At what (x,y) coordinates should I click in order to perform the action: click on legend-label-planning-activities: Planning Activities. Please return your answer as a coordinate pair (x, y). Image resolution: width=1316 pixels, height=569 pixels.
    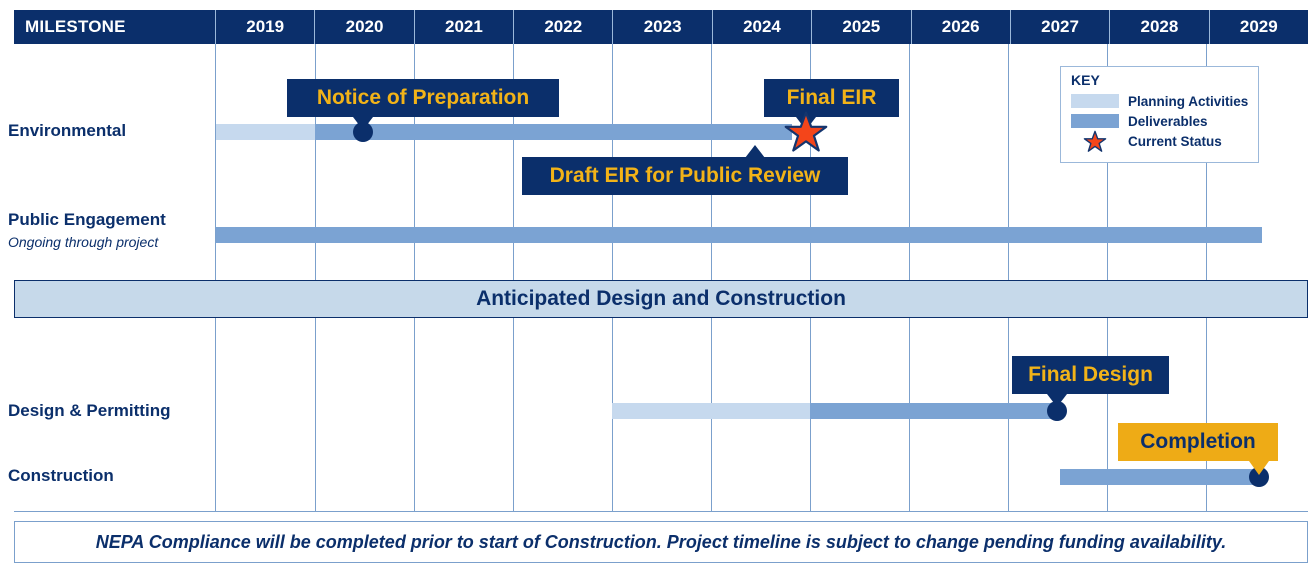
    Looking at the image, I should click on (1188, 101).